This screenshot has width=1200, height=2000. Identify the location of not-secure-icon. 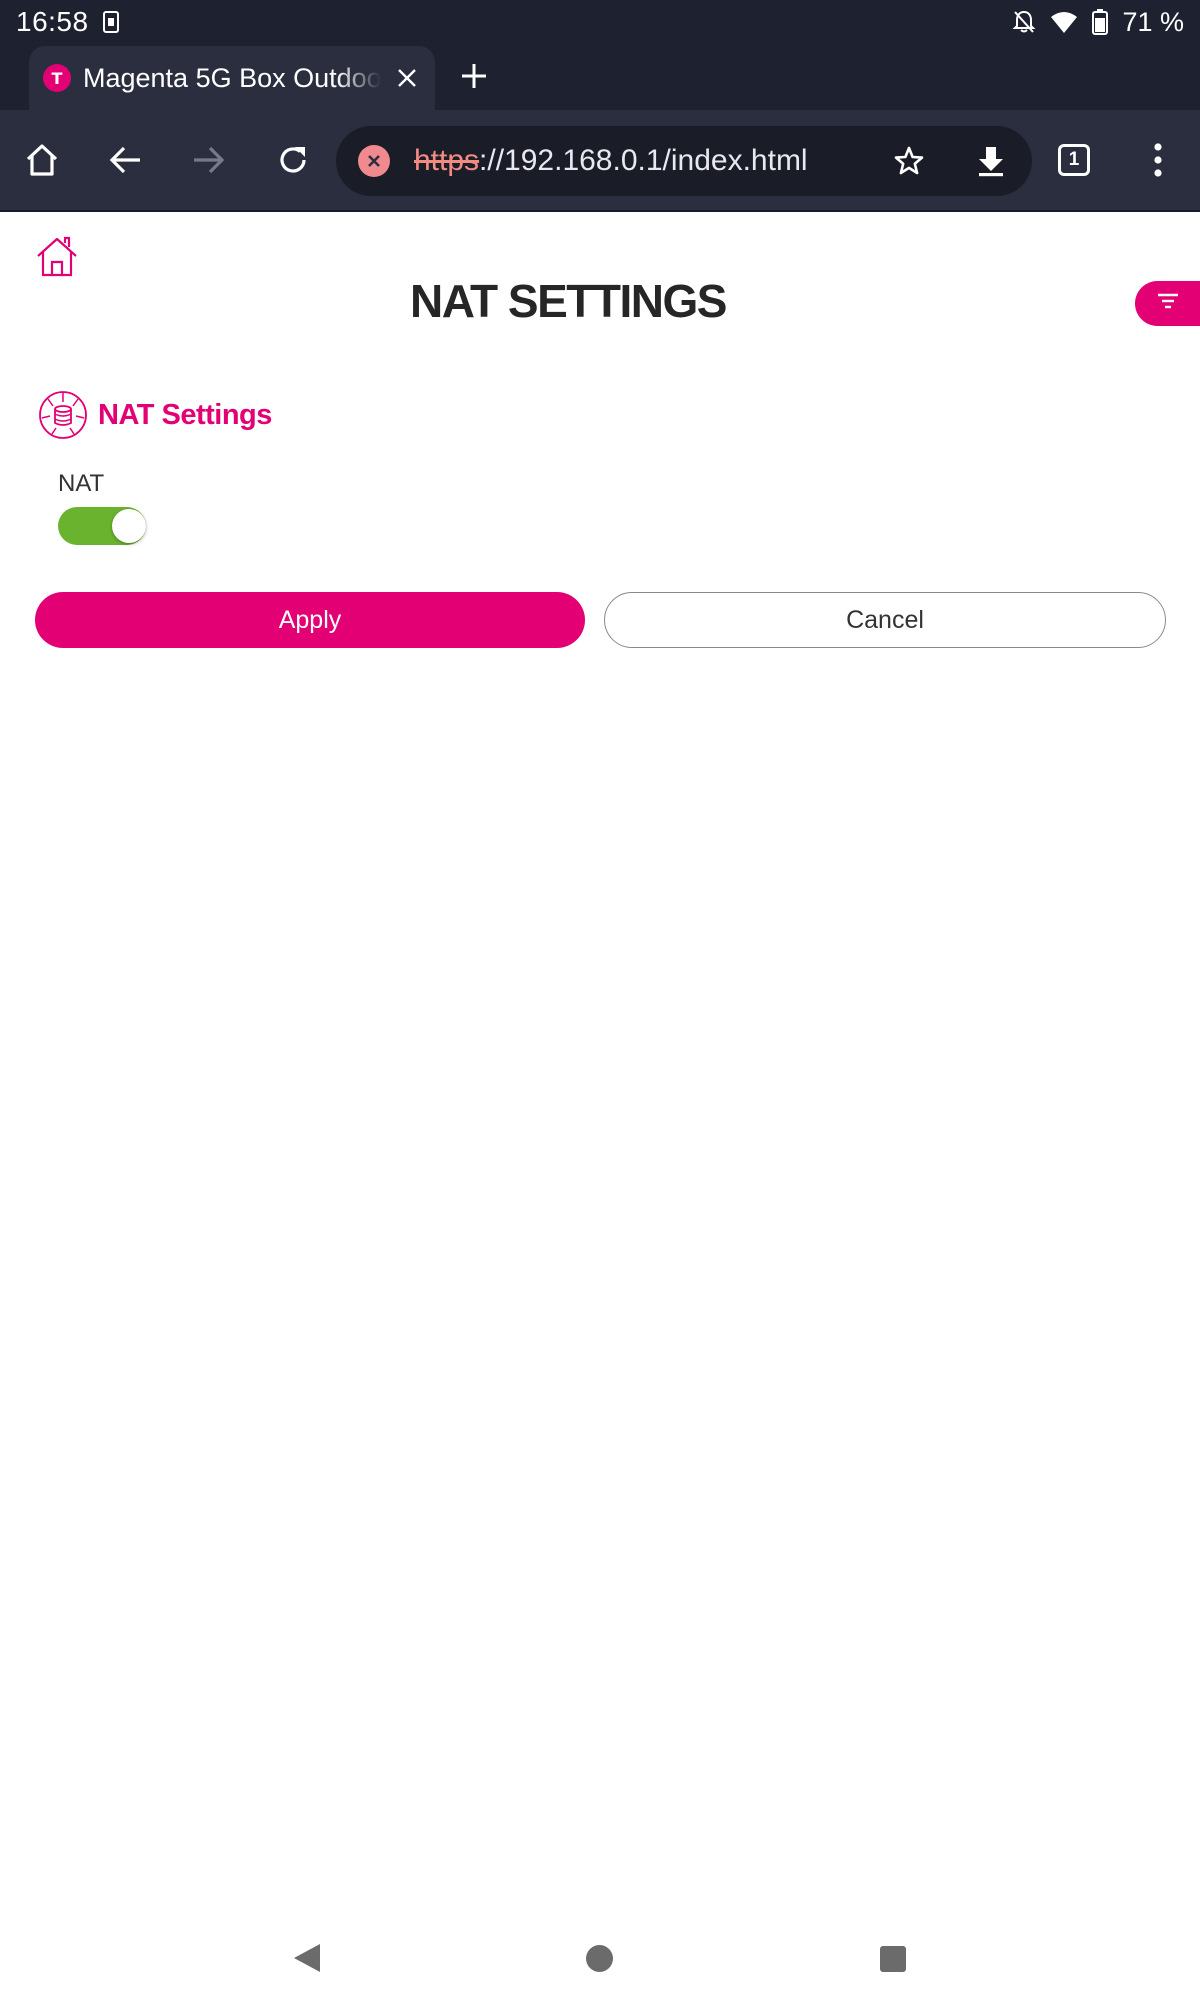
(374, 161).